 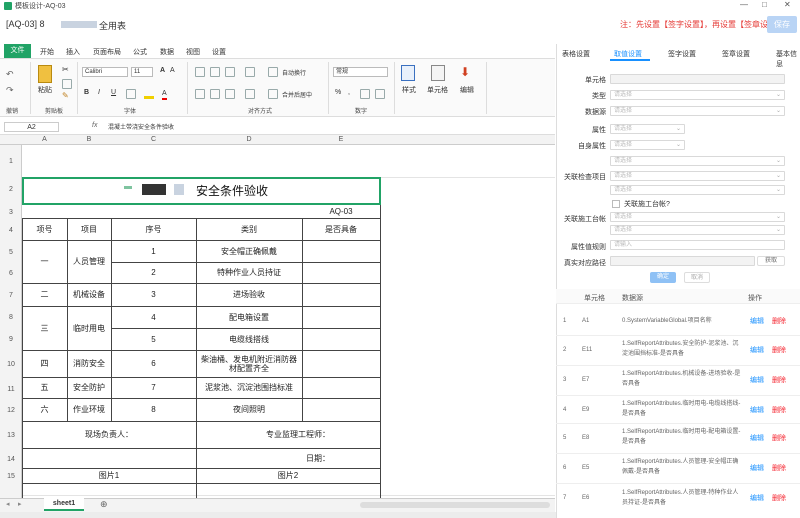 What do you see at coordinates (8, 504) in the screenshot?
I see `prev-sheet-icon: ◂` at bounding box center [8, 504].